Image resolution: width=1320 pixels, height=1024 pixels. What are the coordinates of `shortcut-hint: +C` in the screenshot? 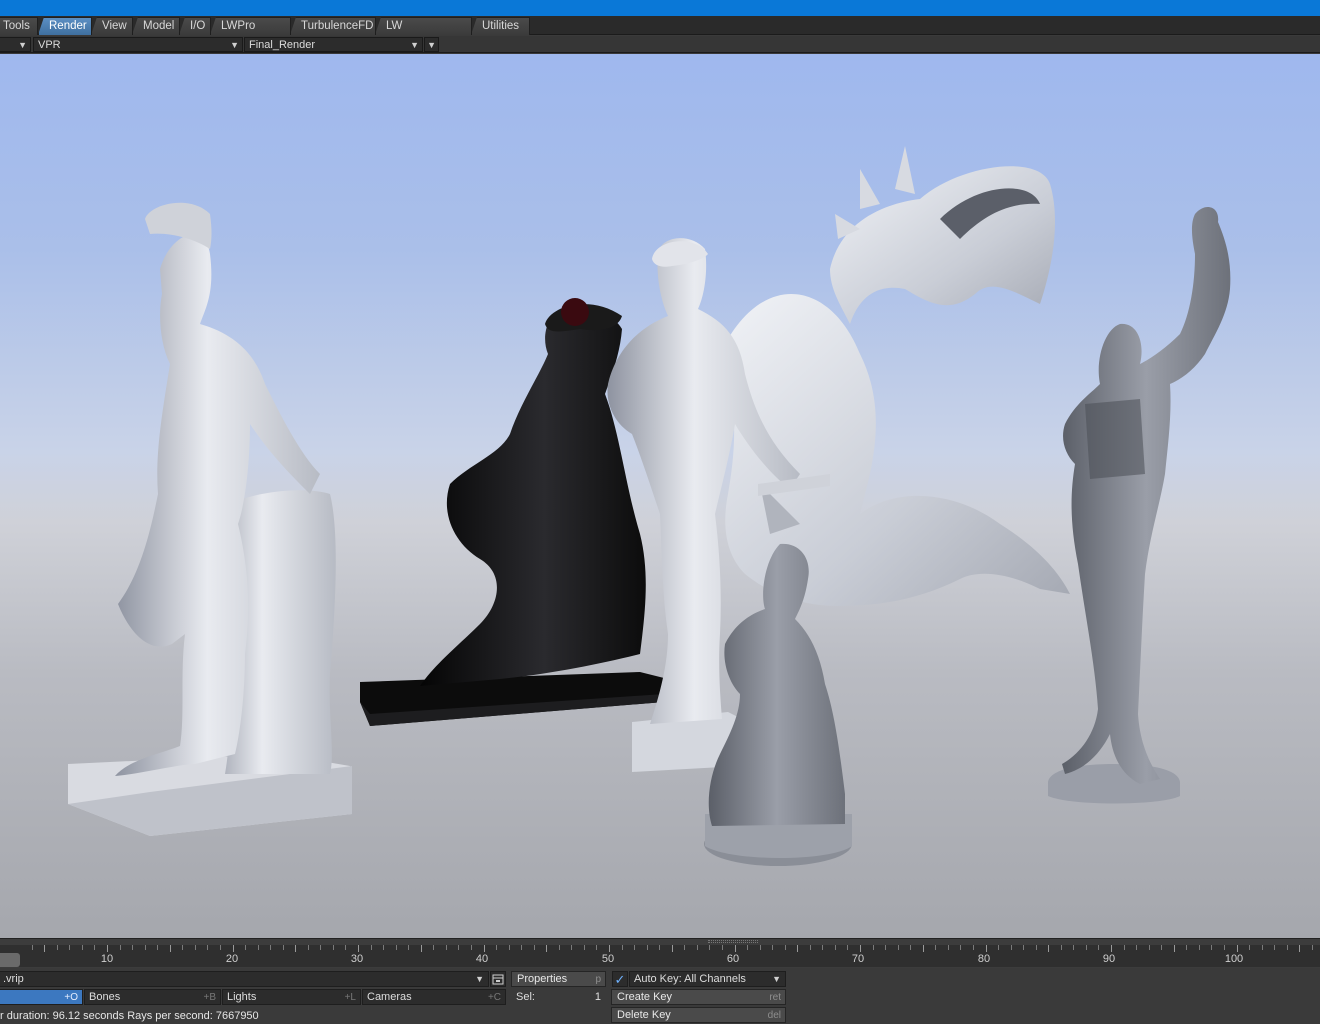 It's located at (494, 997).